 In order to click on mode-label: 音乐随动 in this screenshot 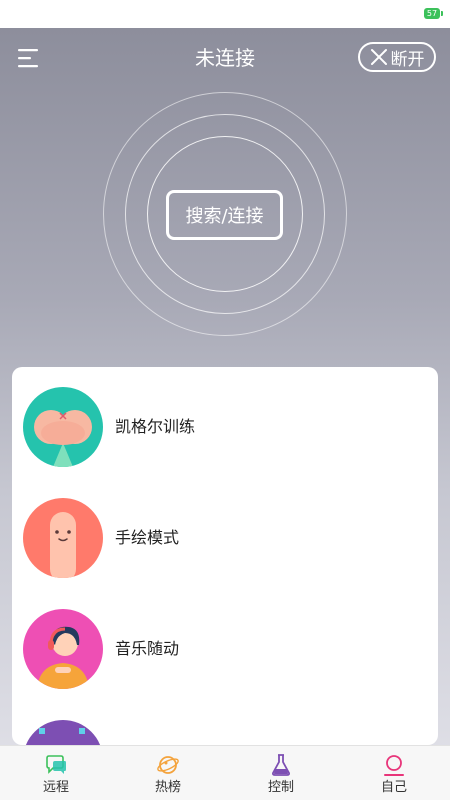, I will do `click(147, 648)`.